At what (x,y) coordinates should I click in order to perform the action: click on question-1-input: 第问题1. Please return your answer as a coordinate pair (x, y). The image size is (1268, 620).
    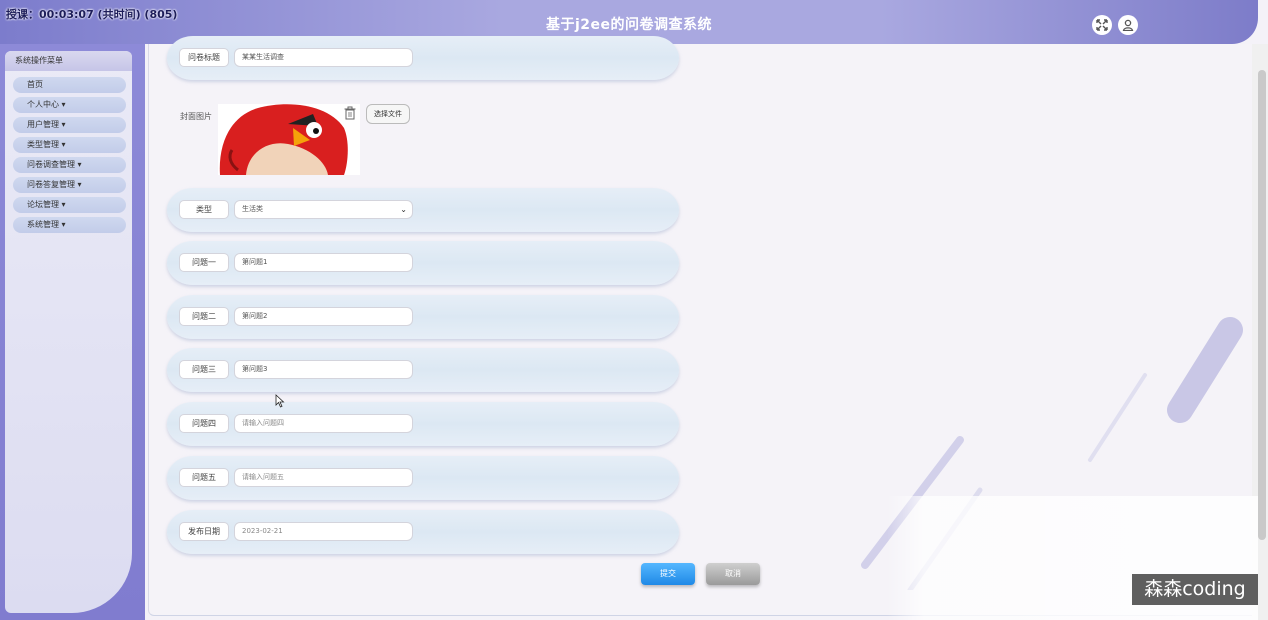
    Looking at the image, I should click on (323, 262).